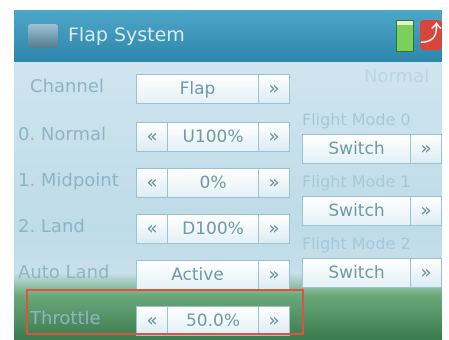  Describe the element at coordinates (152, 183) in the screenshot. I see `midpoint-left-arrow-button: «` at that location.